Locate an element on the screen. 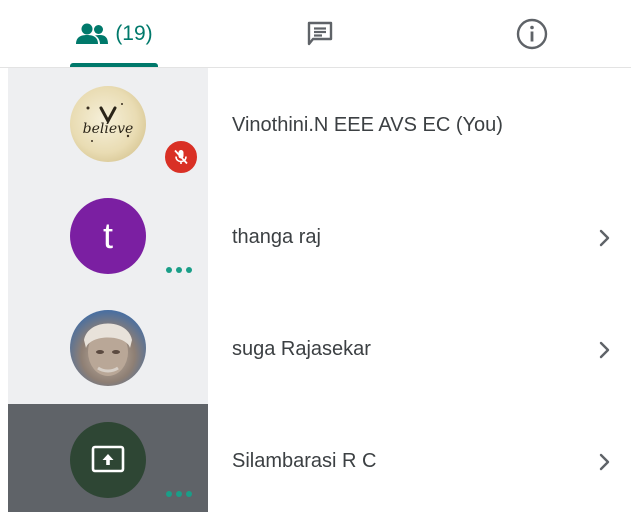 Image resolution: width=631 pixels, height=512 pixels. screen-share-avatar is located at coordinates (108, 460).